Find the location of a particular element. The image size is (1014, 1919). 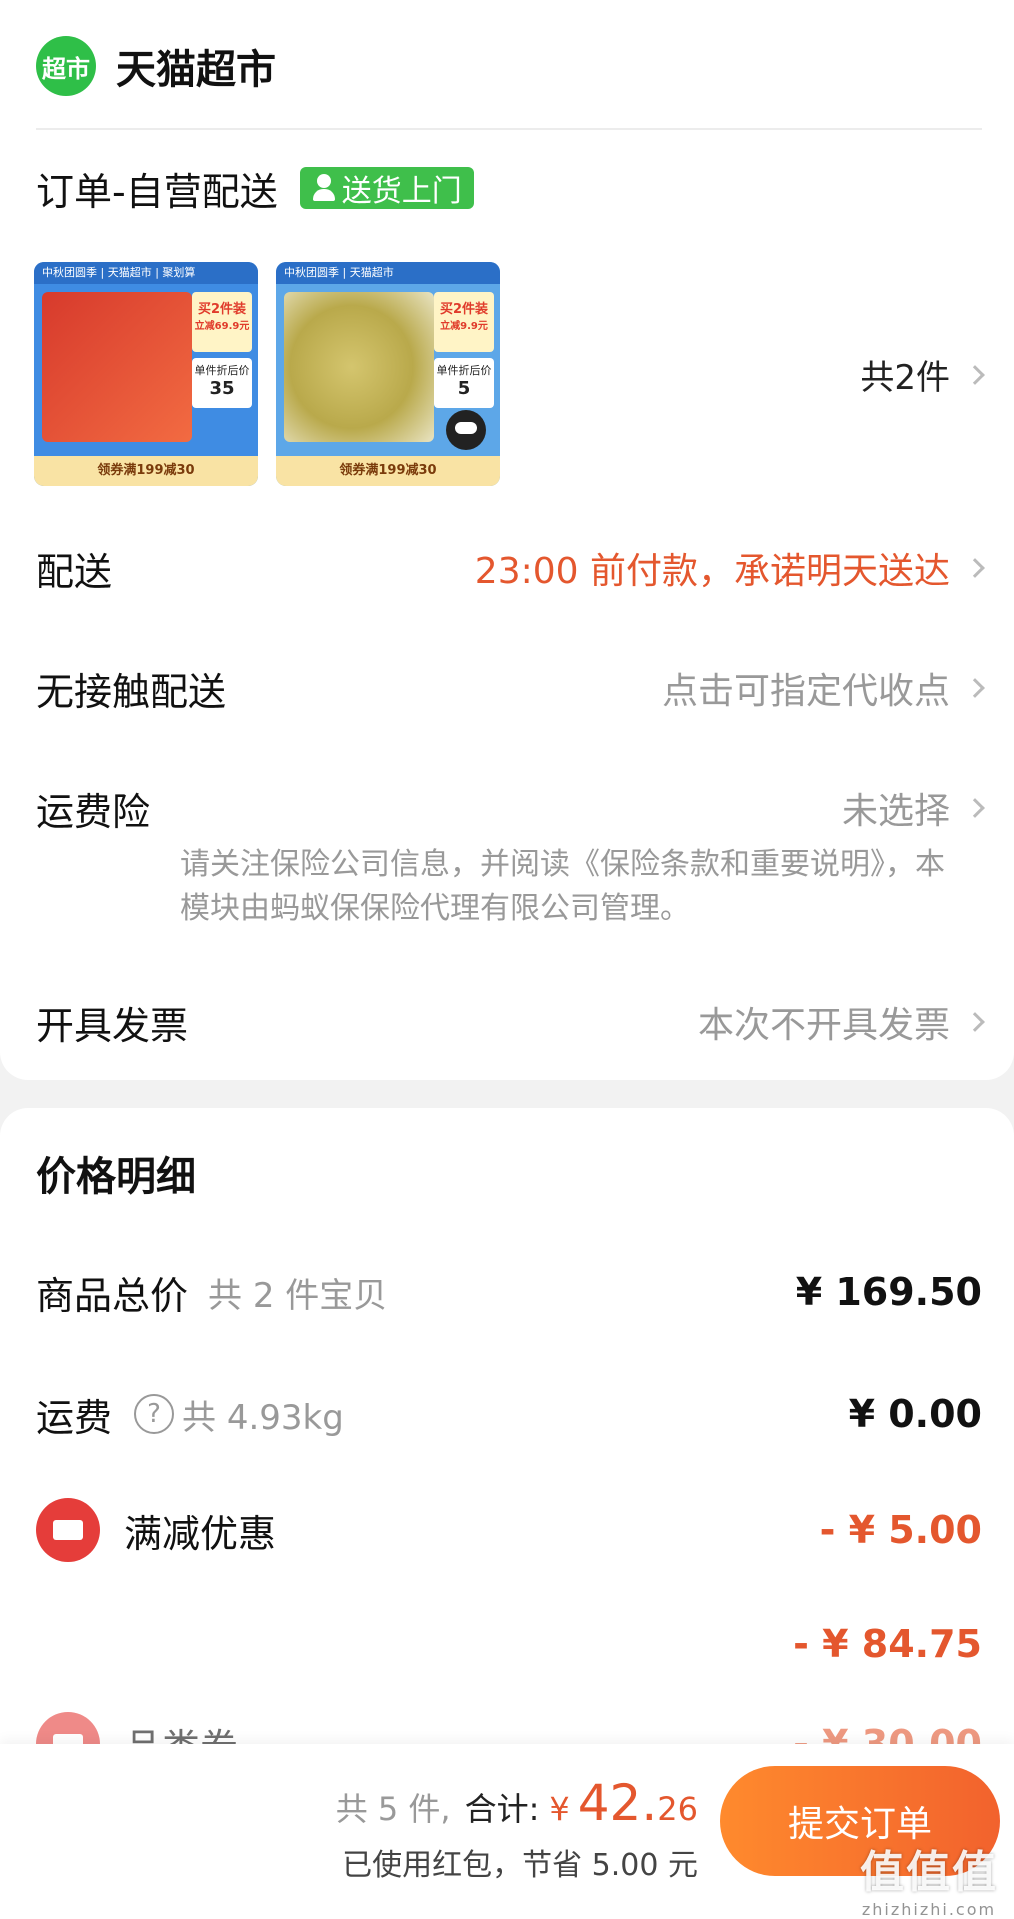

item-count: 共2件 is located at coordinates (905, 378).